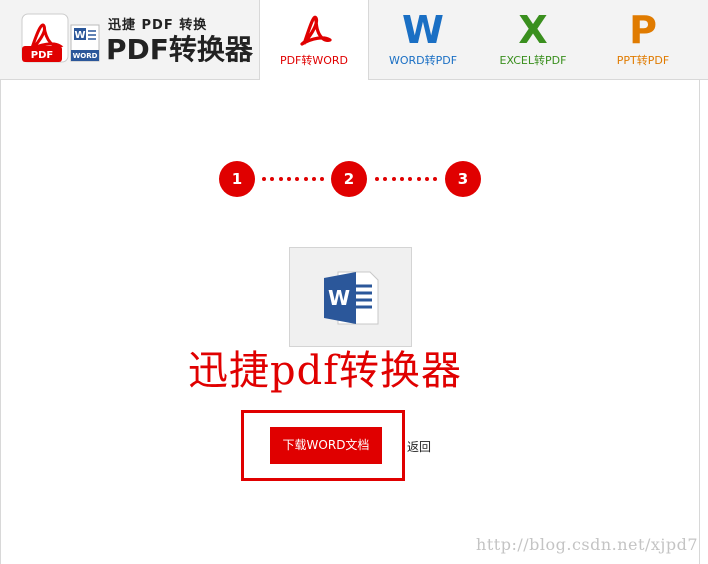 The width and height of the screenshot is (708, 564). What do you see at coordinates (587, 544) in the screenshot?
I see `url-watermark: http://blog.csdn.net/xjpd7` at bounding box center [587, 544].